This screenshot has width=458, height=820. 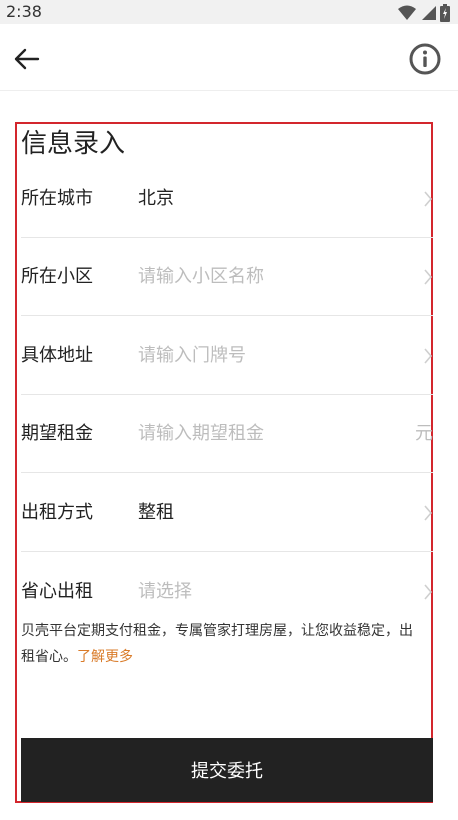 I want to click on field-city: 所在城市 北京, so click(x=227, y=199).